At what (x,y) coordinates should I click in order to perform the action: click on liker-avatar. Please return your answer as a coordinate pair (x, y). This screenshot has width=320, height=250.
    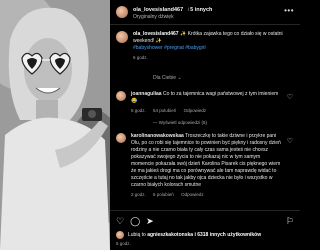
    Looking at the image, I should click on (120, 235).